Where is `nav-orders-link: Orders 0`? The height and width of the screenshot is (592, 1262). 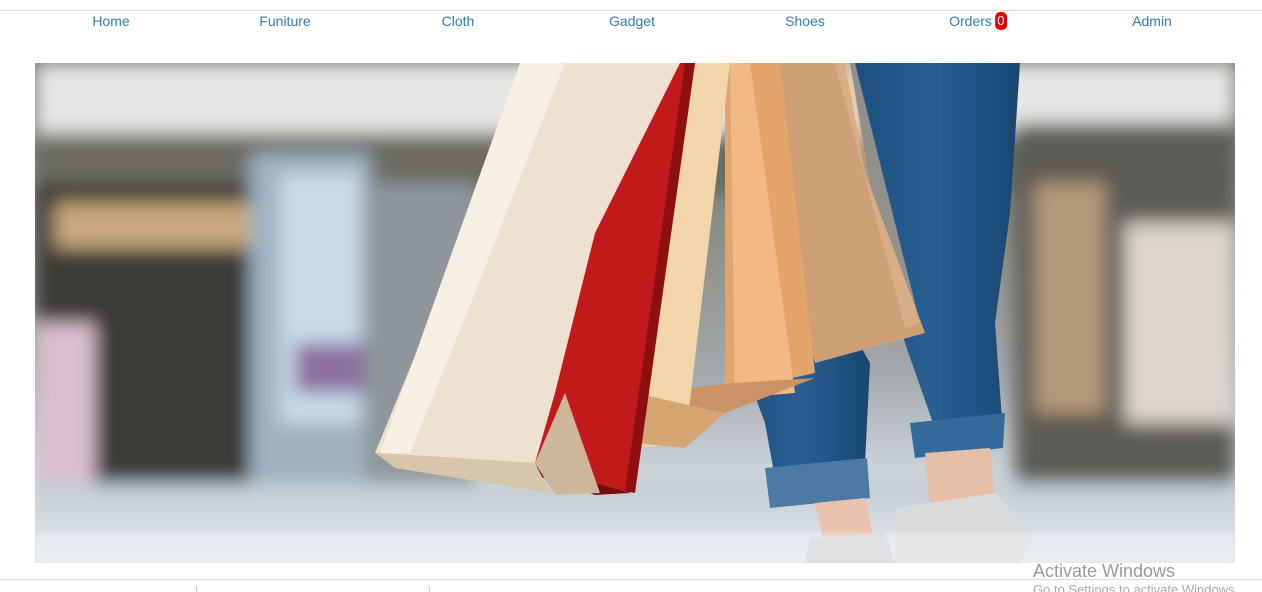 nav-orders-link: Orders 0 is located at coordinates (978, 21).